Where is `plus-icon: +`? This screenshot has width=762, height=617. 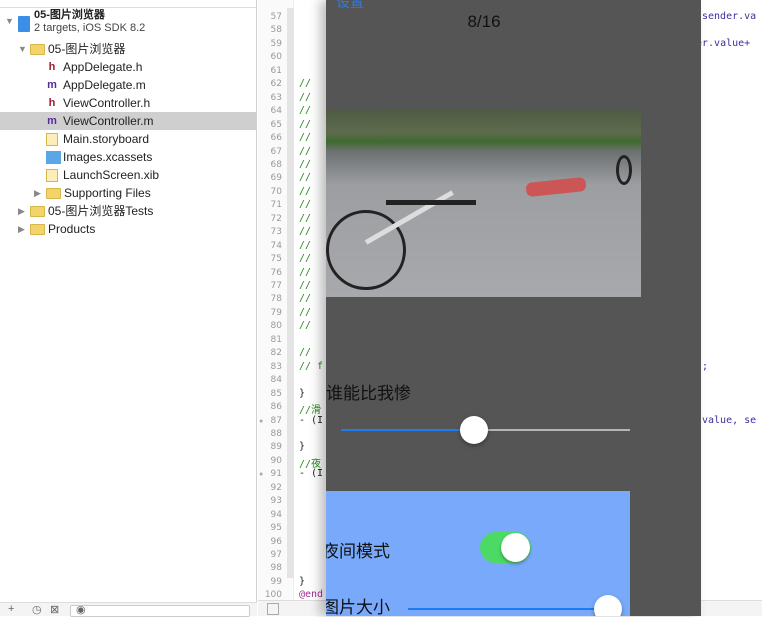 plus-icon: + is located at coordinates (11, 609).